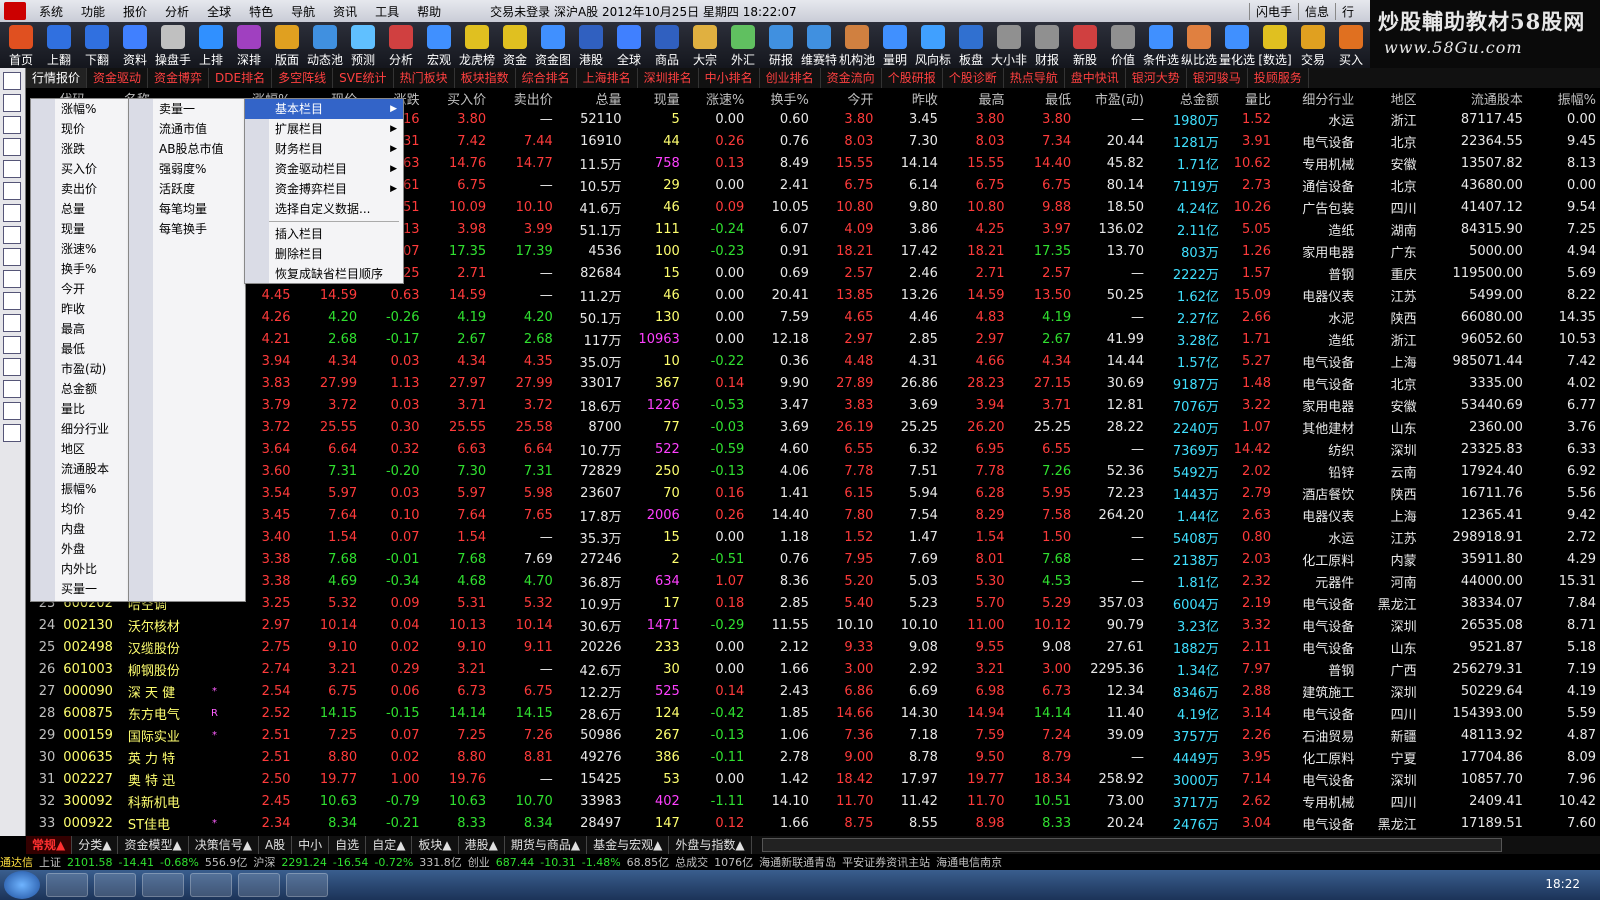 This screenshot has width=1600, height=900. I want to click on bottom-tab-11: 基金与宏观▲, so click(628, 845).